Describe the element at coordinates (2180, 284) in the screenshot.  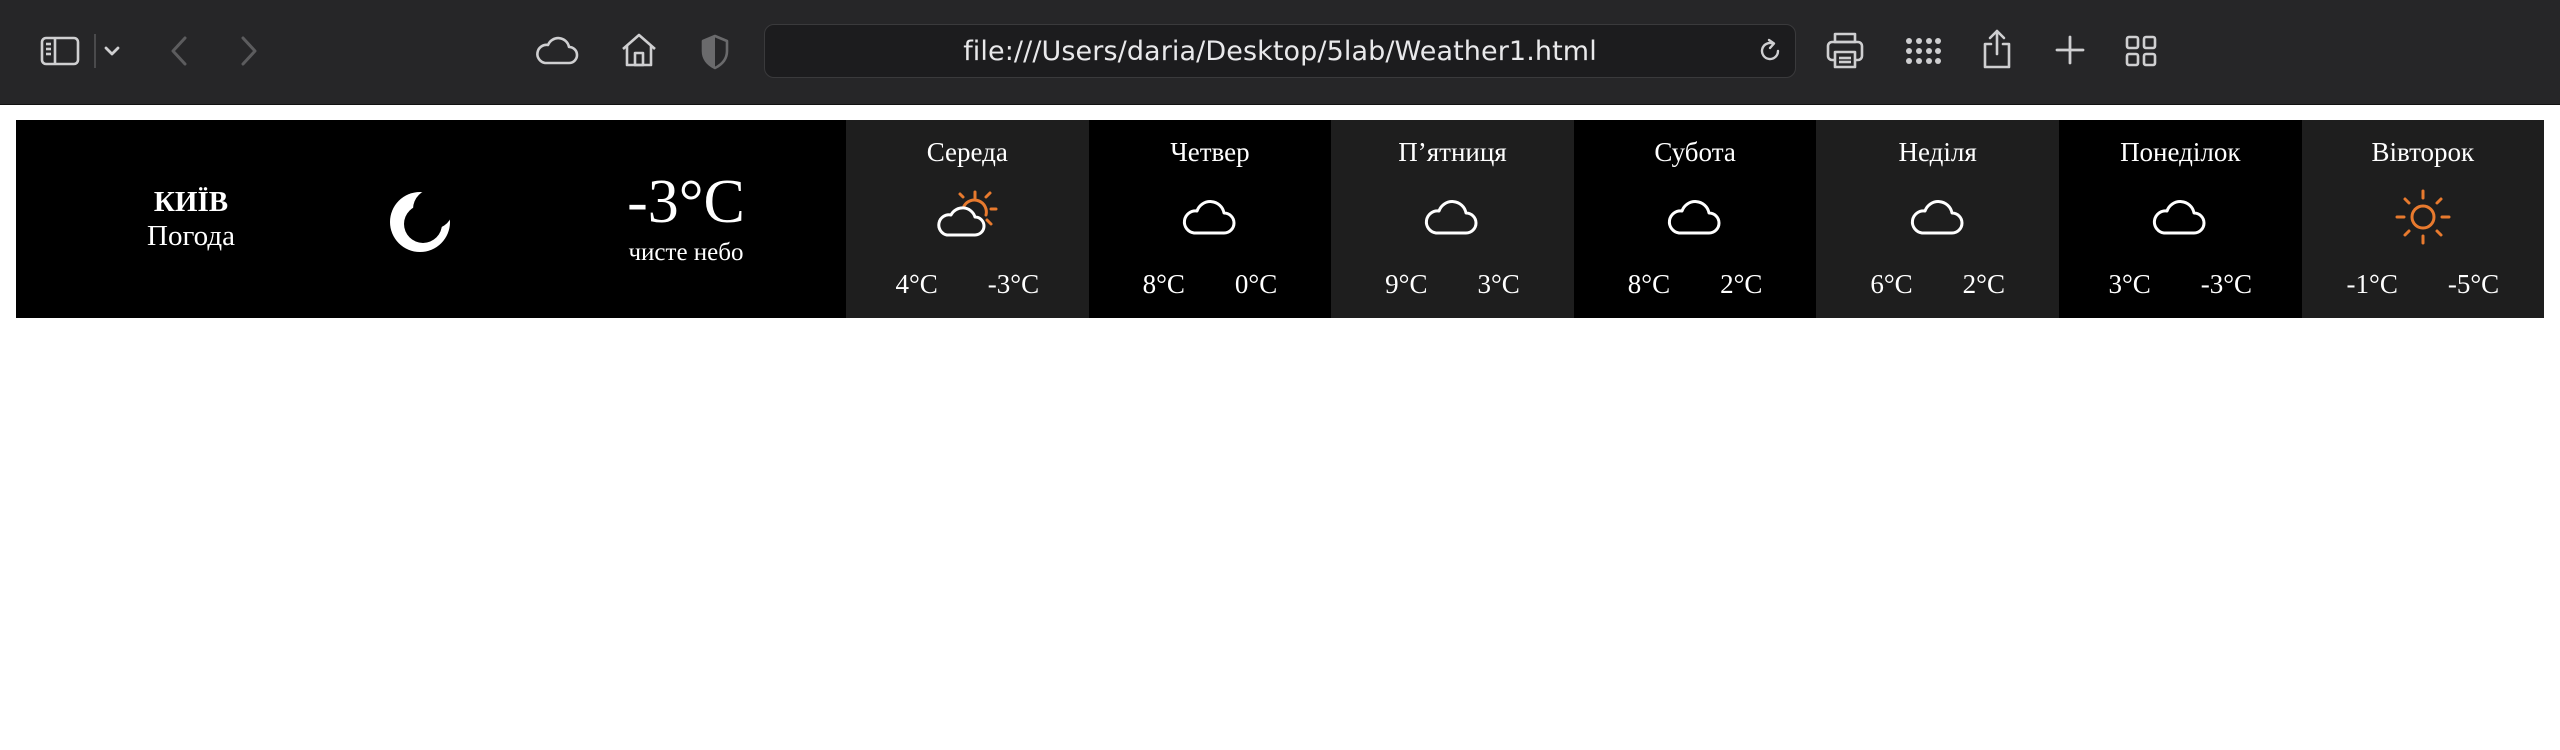
I see `day-temps: 3°C -3°C` at that location.